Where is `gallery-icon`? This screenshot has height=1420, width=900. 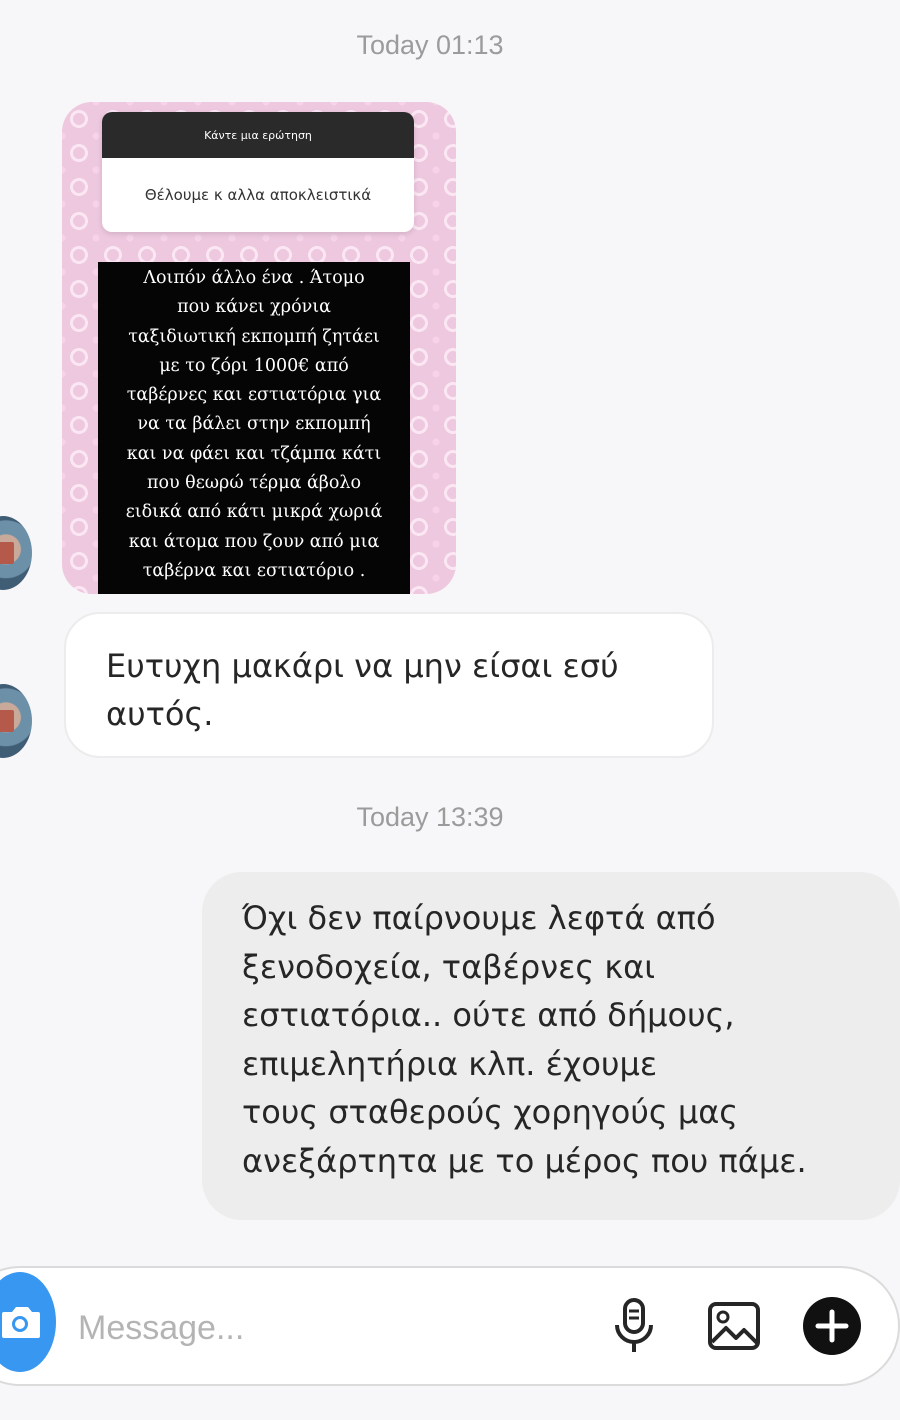
gallery-icon is located at coordinates (734, 1326).